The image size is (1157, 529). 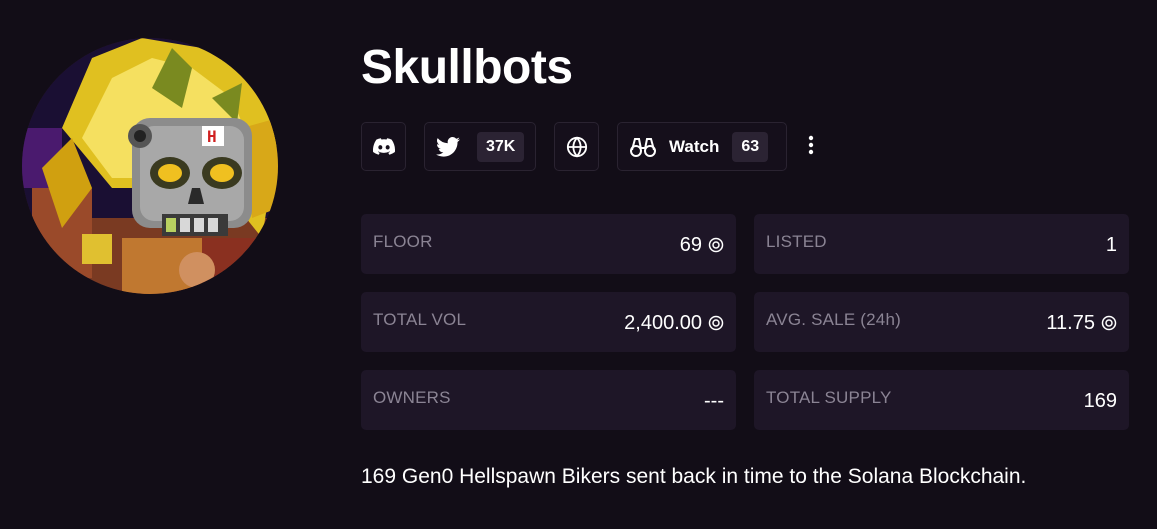 I want to click on stat-value: 169, so click(x=1100, y=401).